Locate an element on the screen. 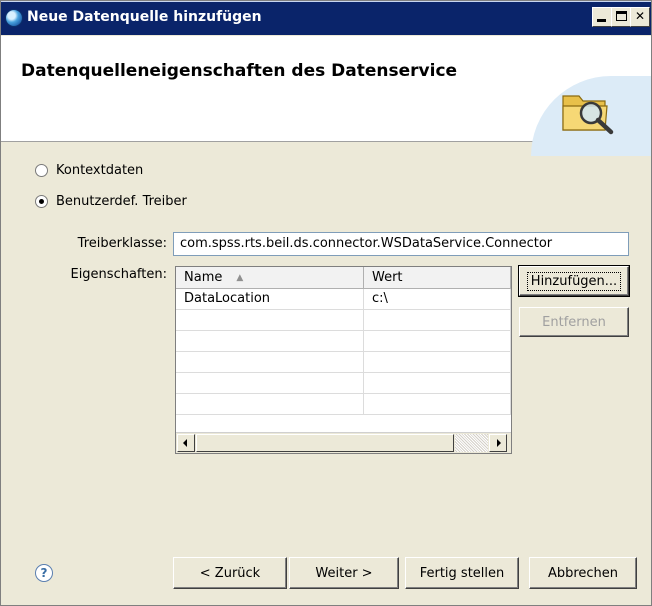 This screenshot has width=652, height=606. radio-kontextdaten: Kontextdaten is located at coordinates (89, 170).